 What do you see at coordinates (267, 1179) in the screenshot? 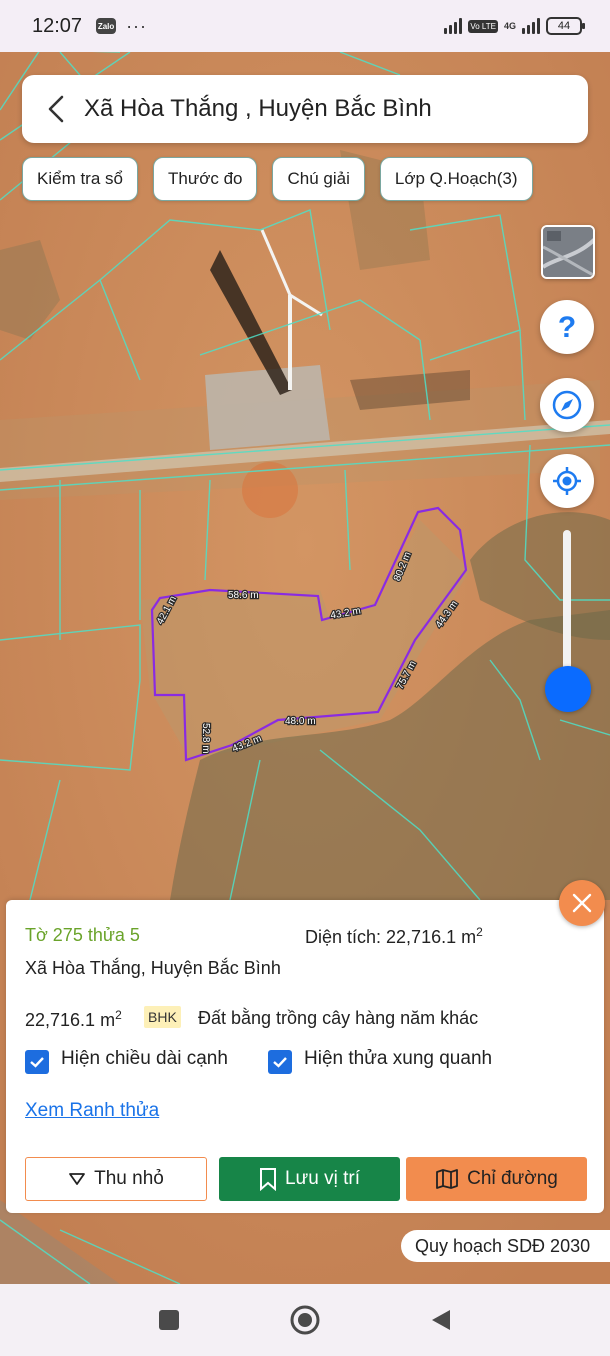
I see `bookmark-icon` at bounding box center [267, 1179].